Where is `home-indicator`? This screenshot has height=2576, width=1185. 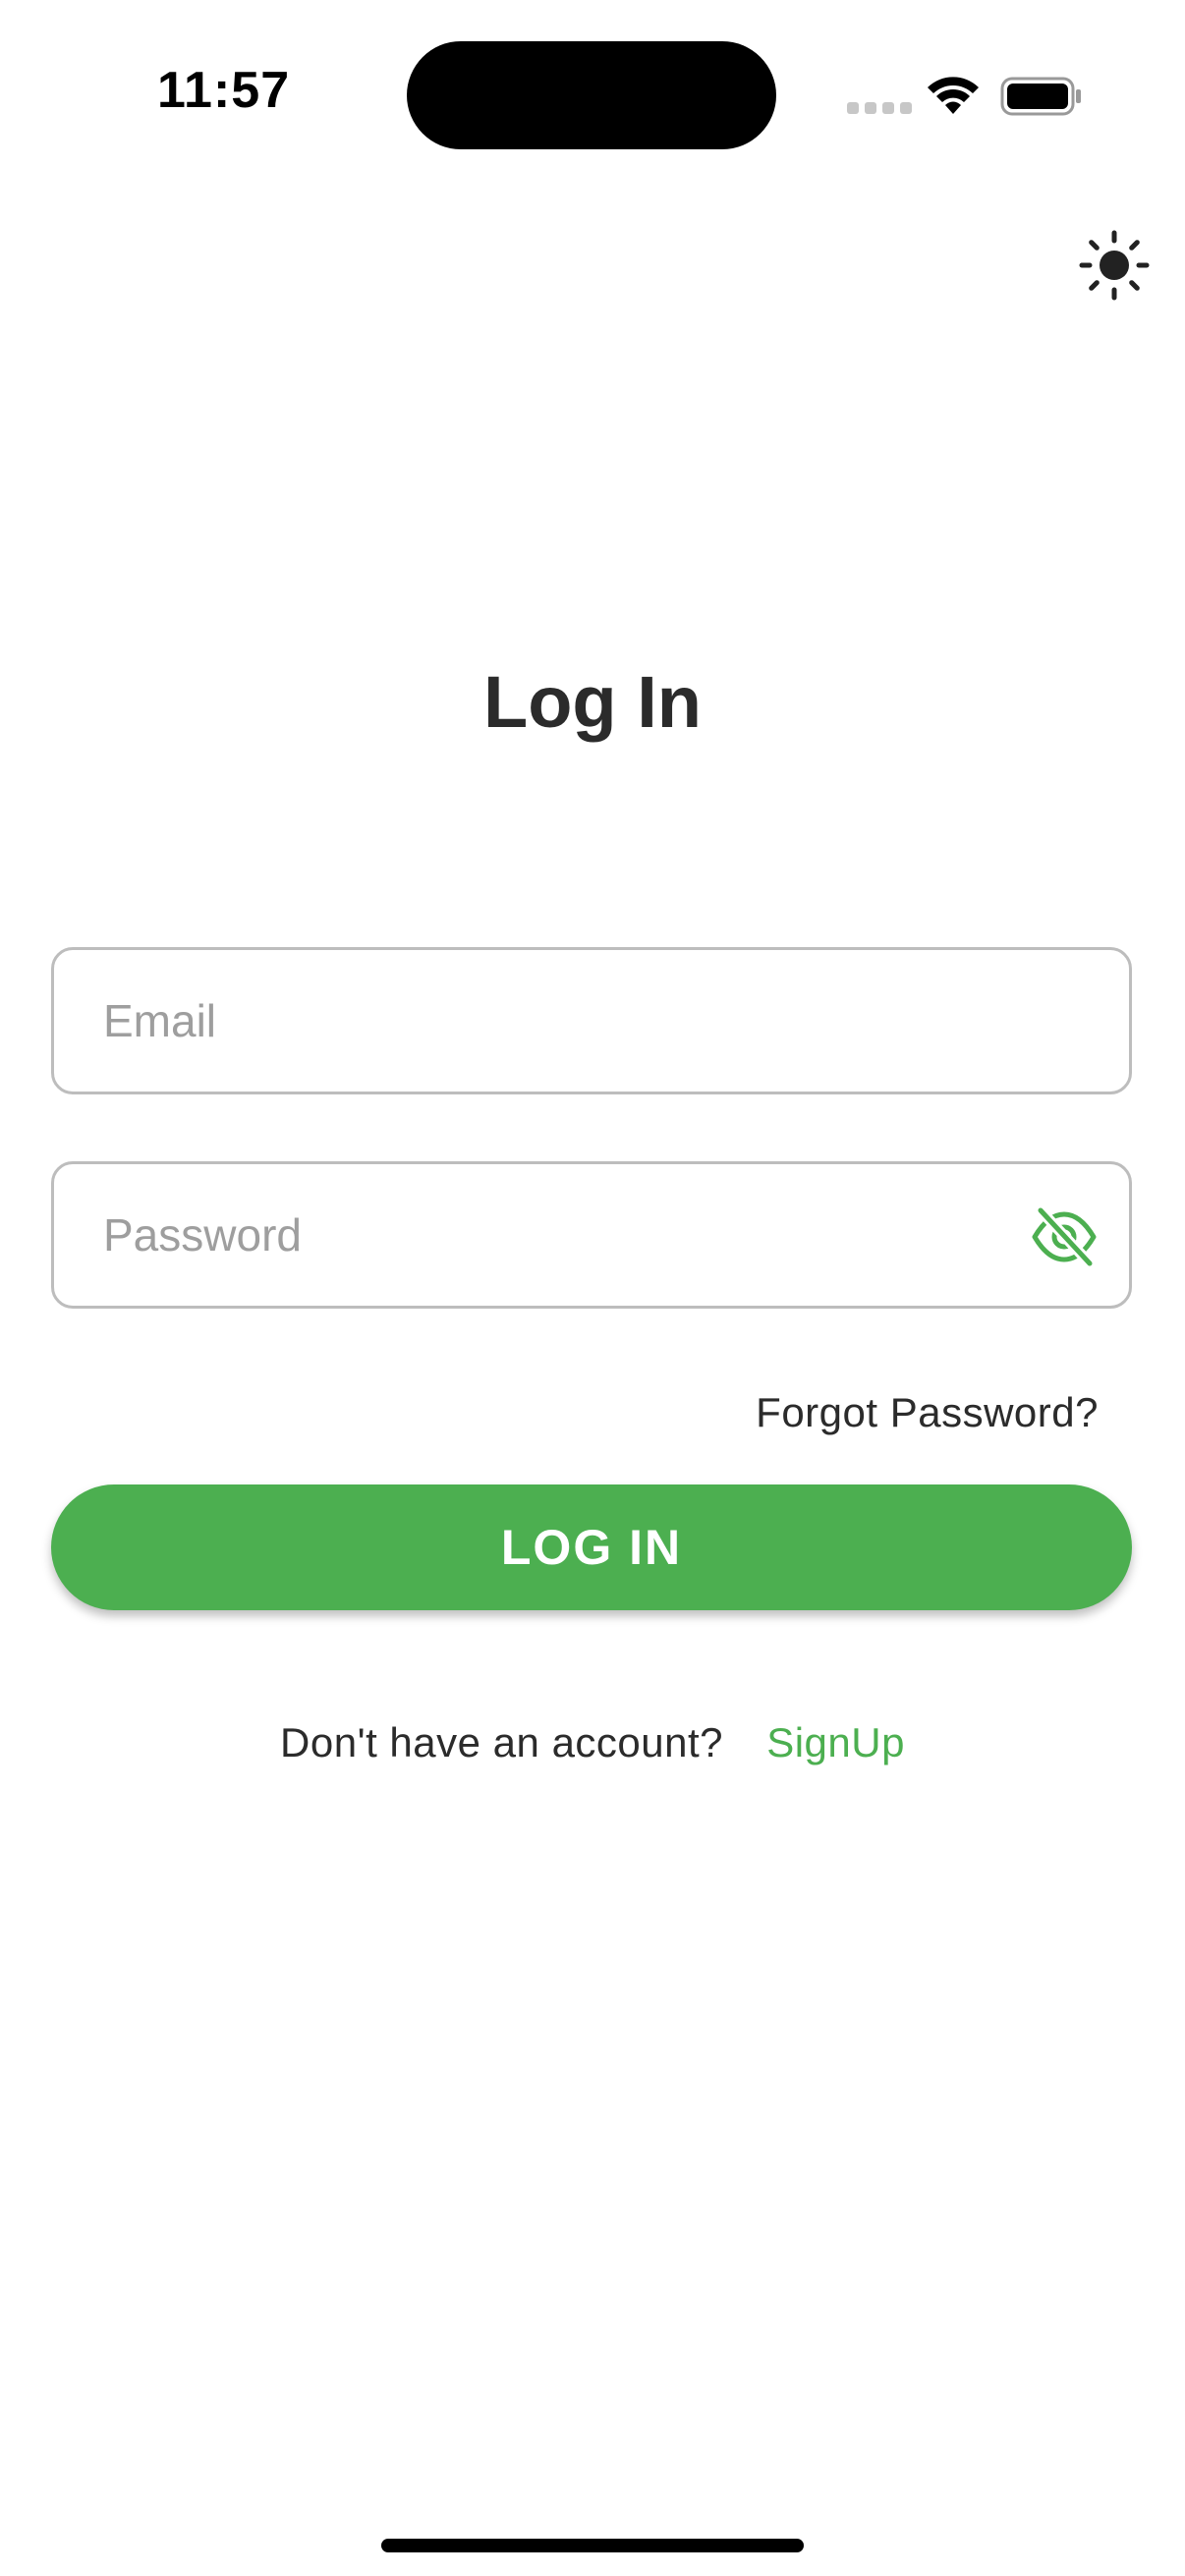
home-indicator is located at coordinates (592, 2545).